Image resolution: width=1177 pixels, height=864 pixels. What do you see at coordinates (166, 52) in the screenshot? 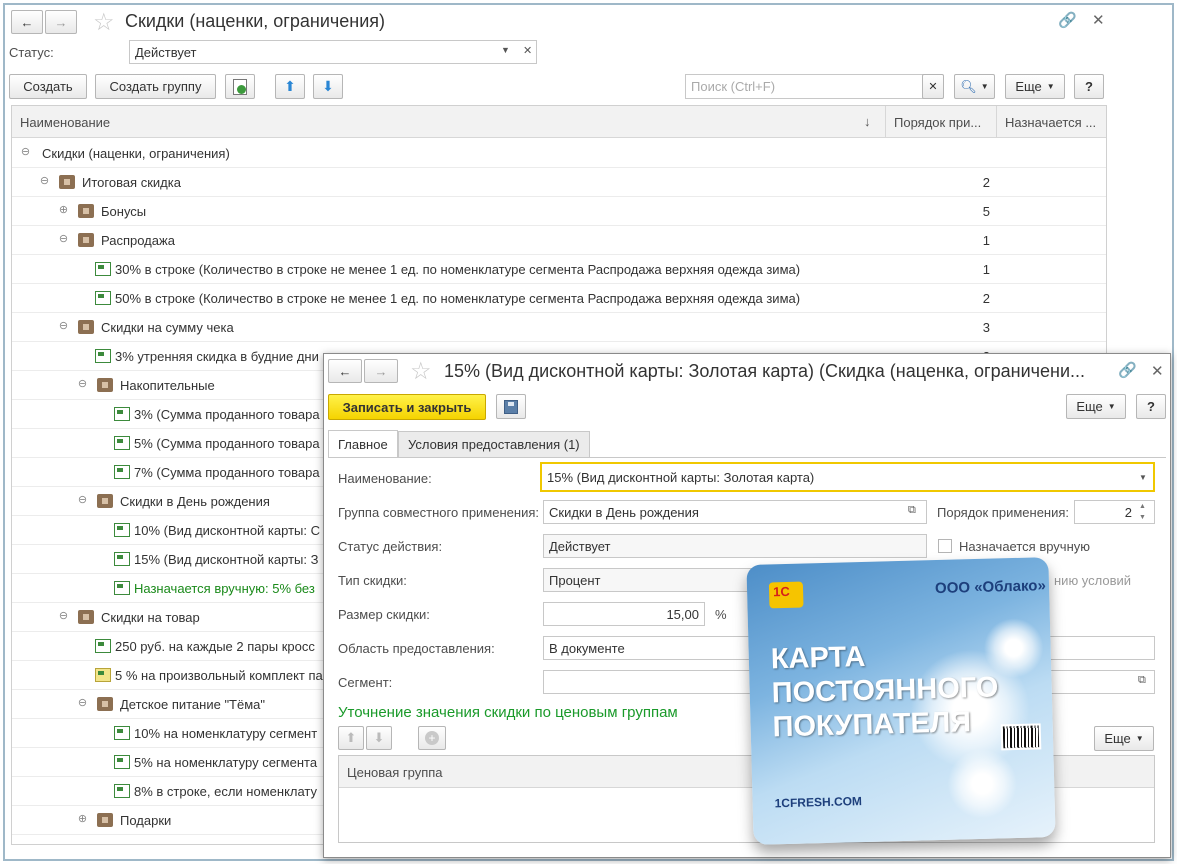
I see `status-value: Действует` at bounding box center [166, 52].